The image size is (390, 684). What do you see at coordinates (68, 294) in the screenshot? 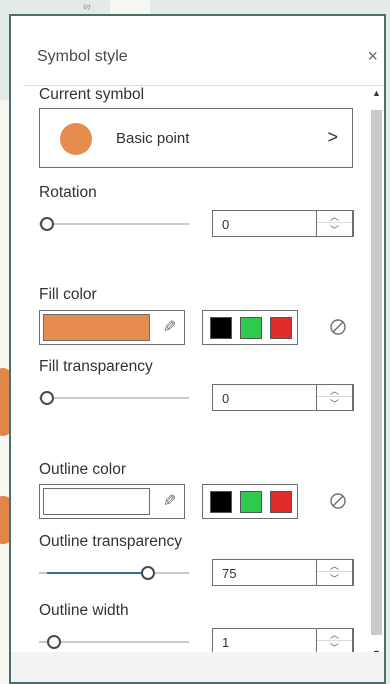
I see `fill-color-label: Fill color` at bounding box center [68, 294].